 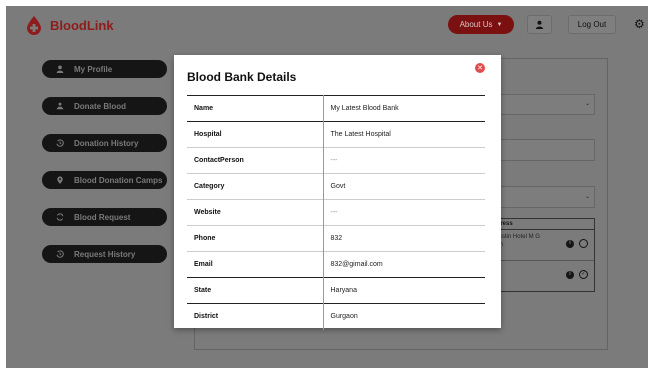 I want to click on background-select-2: ⌄, so click(x=543, y=197).